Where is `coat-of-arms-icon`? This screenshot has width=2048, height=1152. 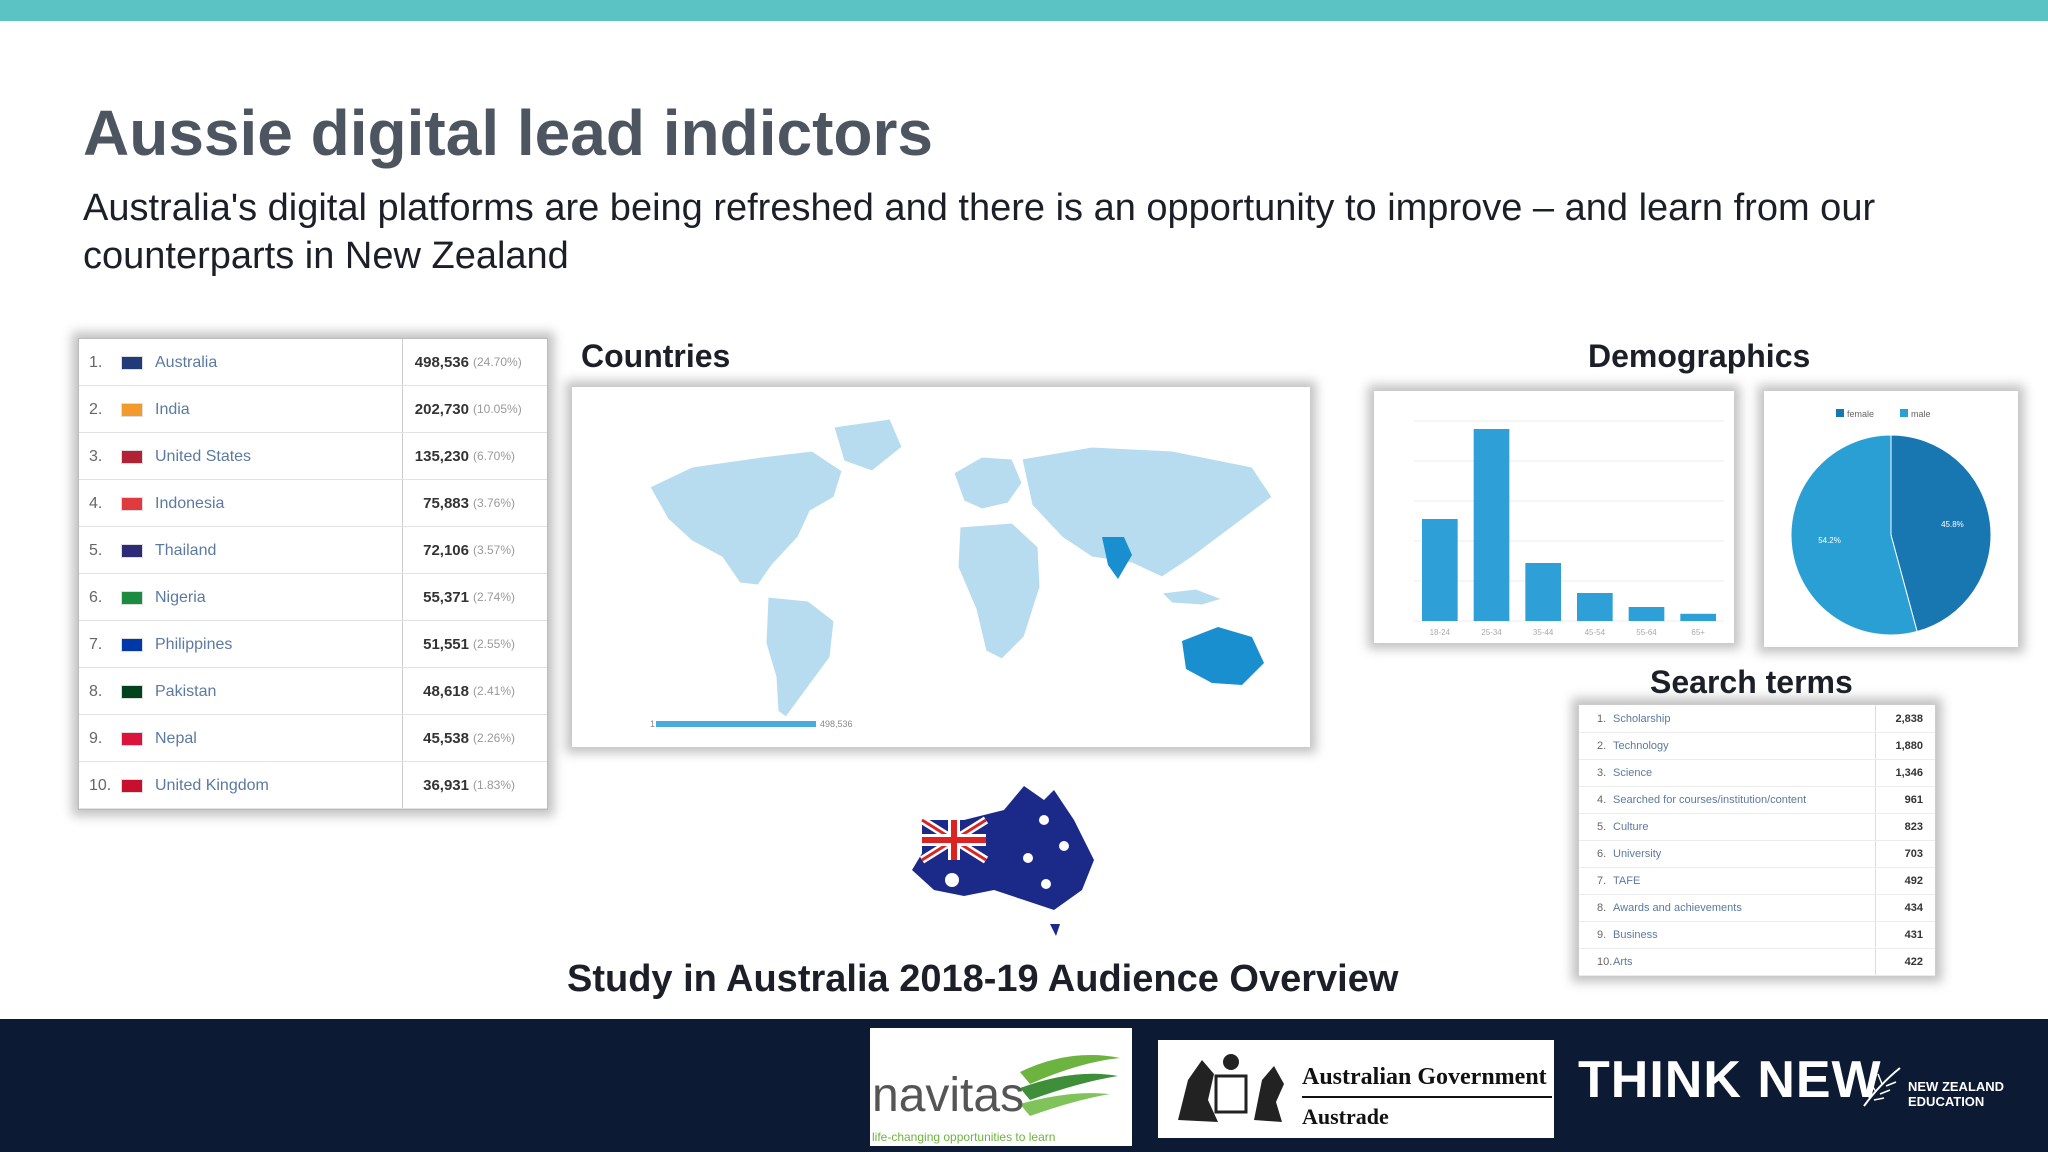 coat-of-arms-icon is located at coordinates (1231, 1088).